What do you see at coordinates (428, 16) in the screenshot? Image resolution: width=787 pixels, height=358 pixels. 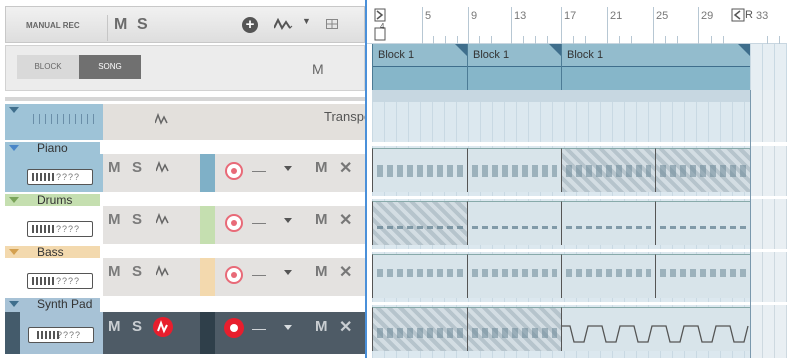 I see `bar-number: 5` at bounding box center [428, 16].